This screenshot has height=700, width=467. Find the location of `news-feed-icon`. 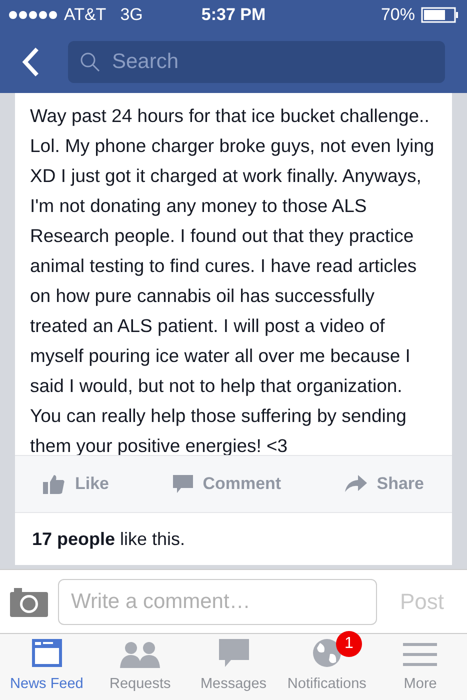

news-feed-icon is located at coordinates (46, 653).